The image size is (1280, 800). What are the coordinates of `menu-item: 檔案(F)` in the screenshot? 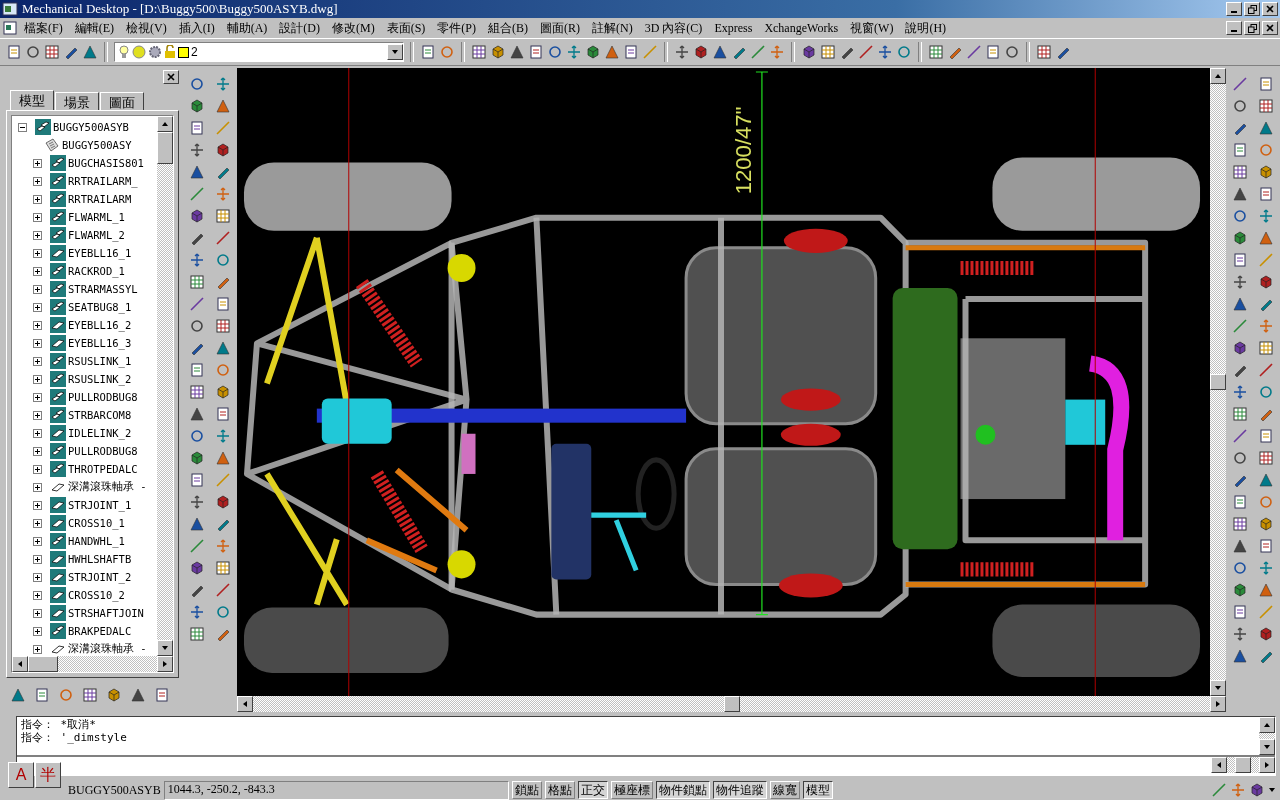 It's located at (43, 28).